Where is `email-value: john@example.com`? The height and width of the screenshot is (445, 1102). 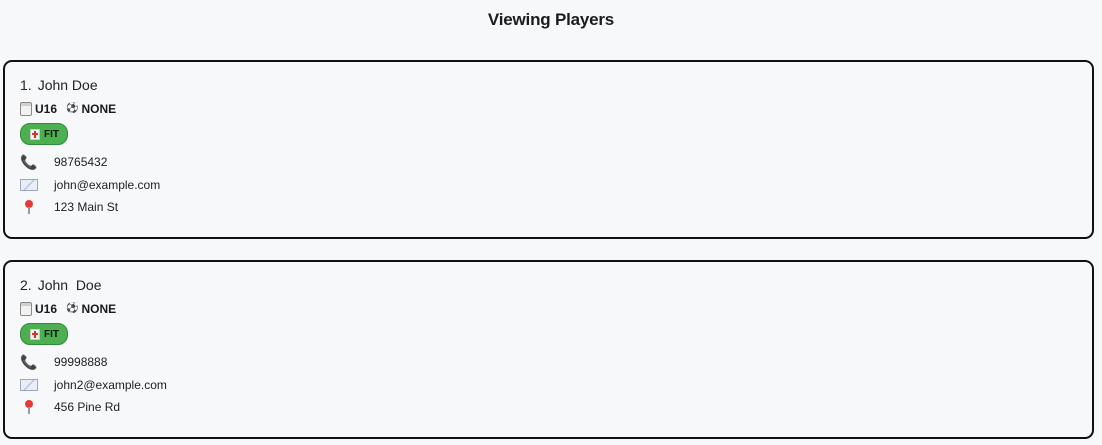 email-value: john@example.com is located at coordinates (107, 185).